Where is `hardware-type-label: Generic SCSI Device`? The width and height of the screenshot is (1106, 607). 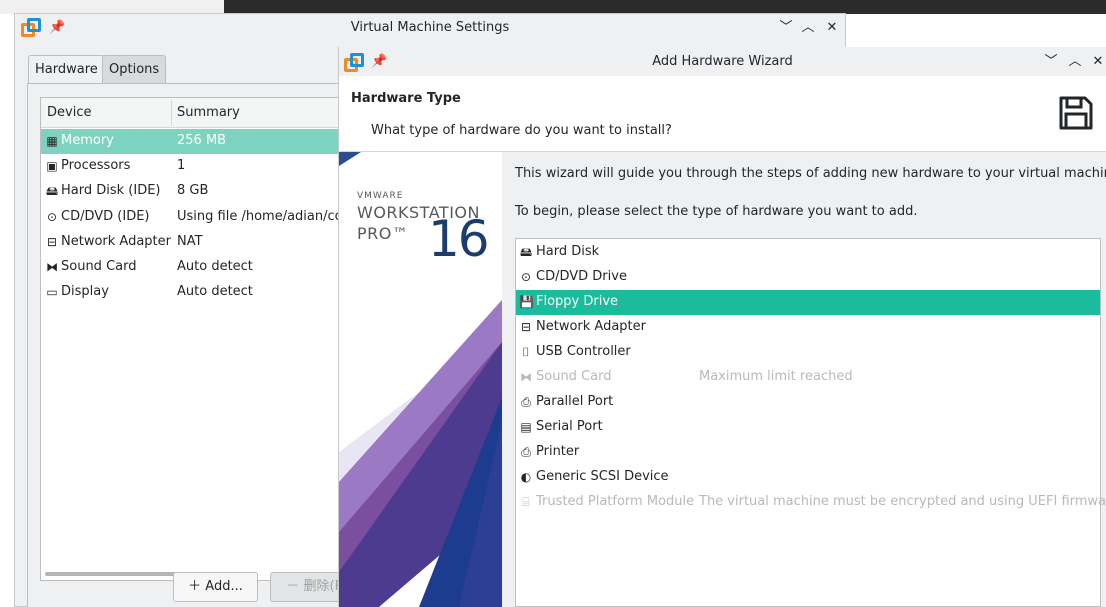 hardware-type-label: Generic SCSI Device is located at coordinates (602, 476).